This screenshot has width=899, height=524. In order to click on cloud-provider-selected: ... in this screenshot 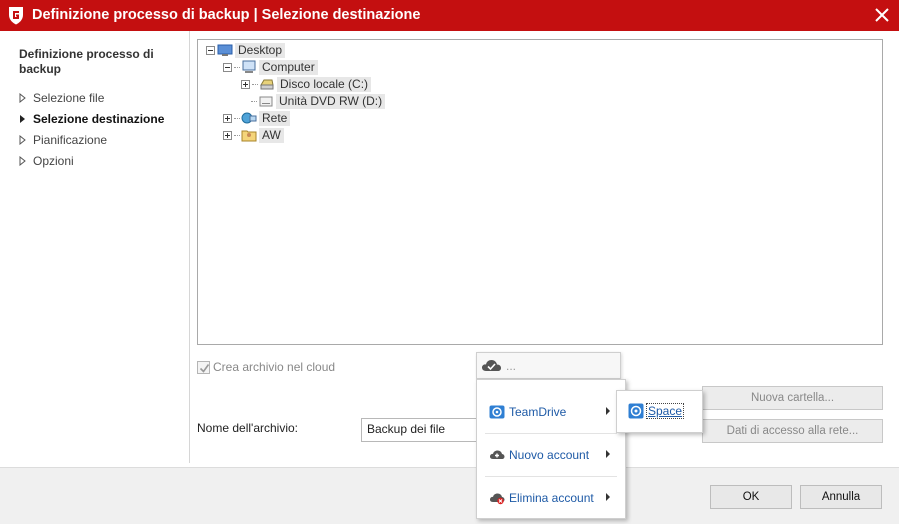, I will do `click(511, 365)`.